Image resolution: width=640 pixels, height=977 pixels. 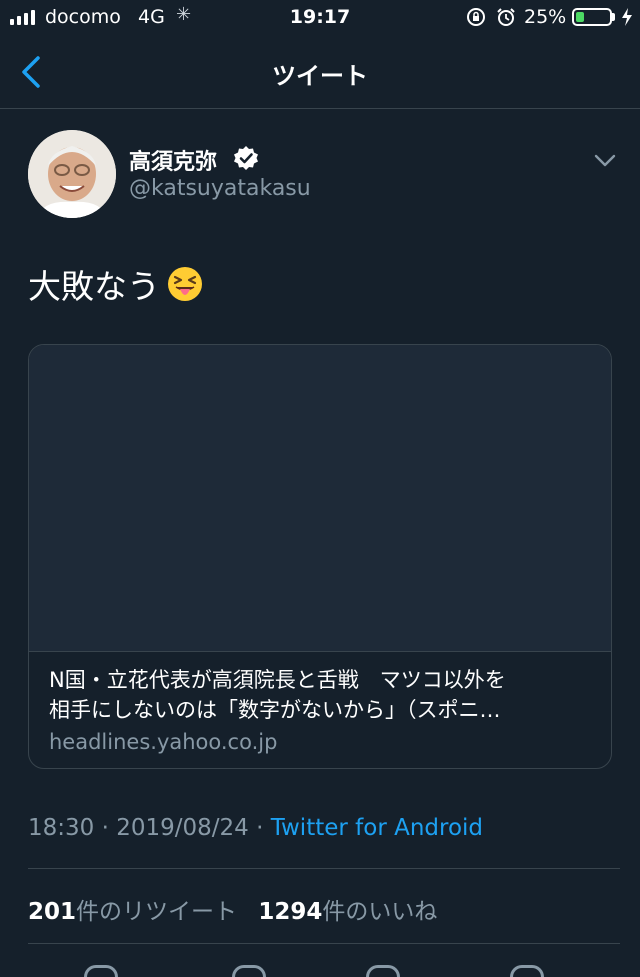 I want to click on retweets-stat: 201件のリツイート, so click(x=132, y=912).